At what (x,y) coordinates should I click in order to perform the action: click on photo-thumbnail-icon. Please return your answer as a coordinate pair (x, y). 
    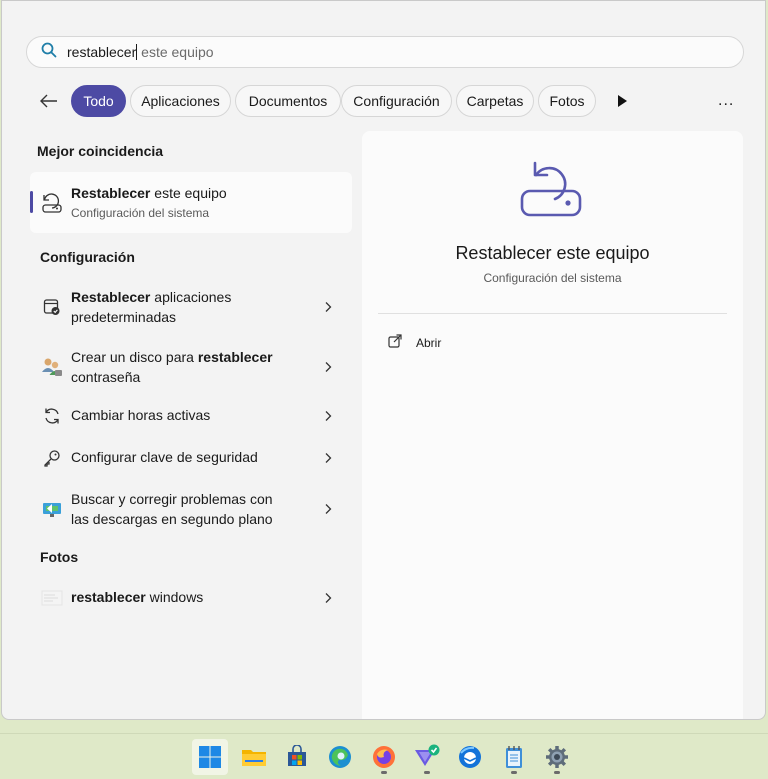
    Looking at the image, I should click on (52, 598).